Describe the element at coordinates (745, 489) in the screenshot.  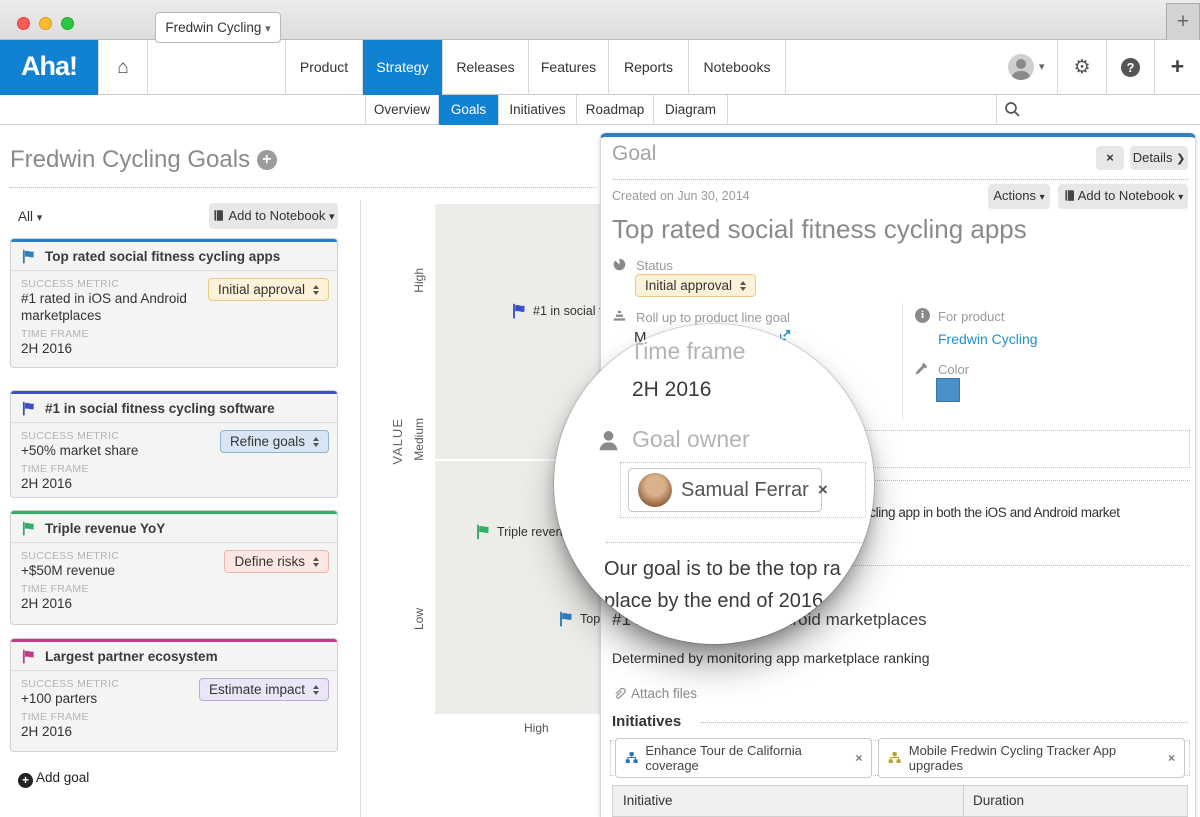
I see `owner-name: Samual Ferrar` at that location.